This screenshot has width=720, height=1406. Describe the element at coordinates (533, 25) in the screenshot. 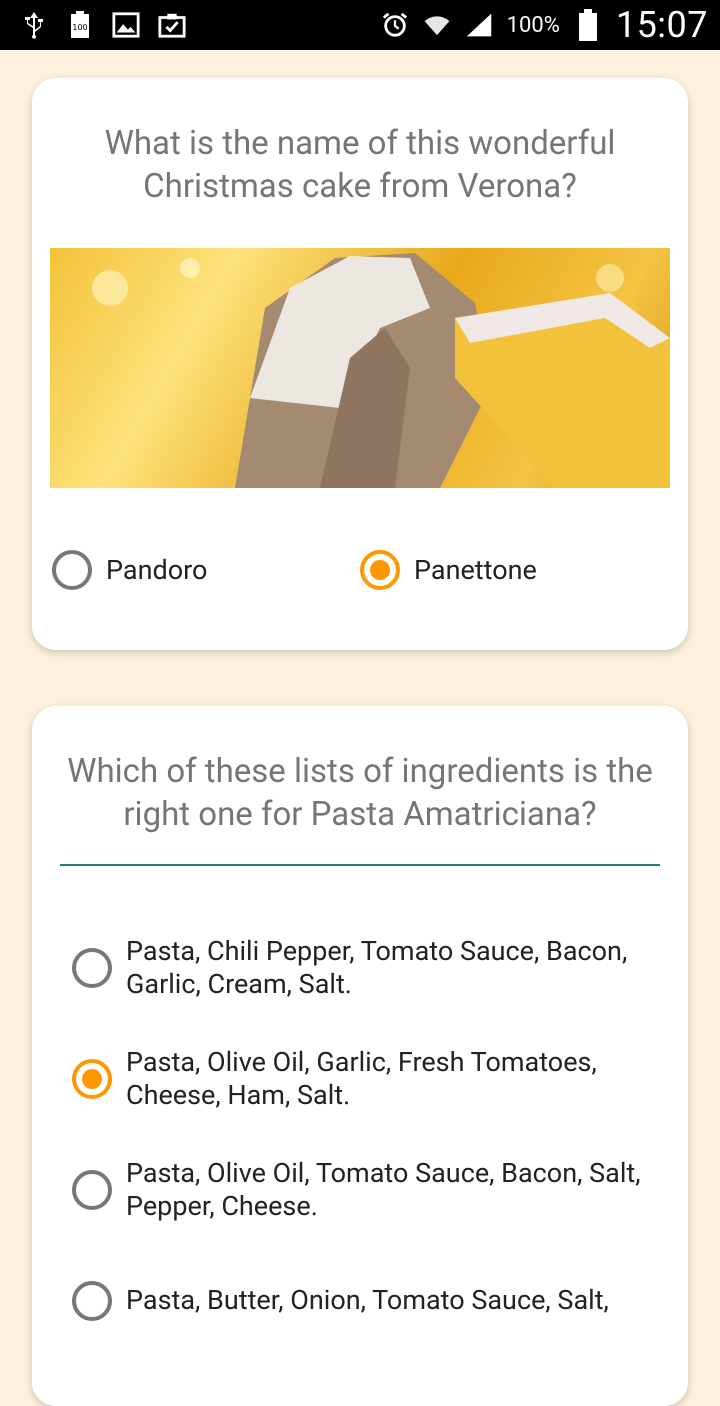

I see `battery-percent: 100%` at that location.